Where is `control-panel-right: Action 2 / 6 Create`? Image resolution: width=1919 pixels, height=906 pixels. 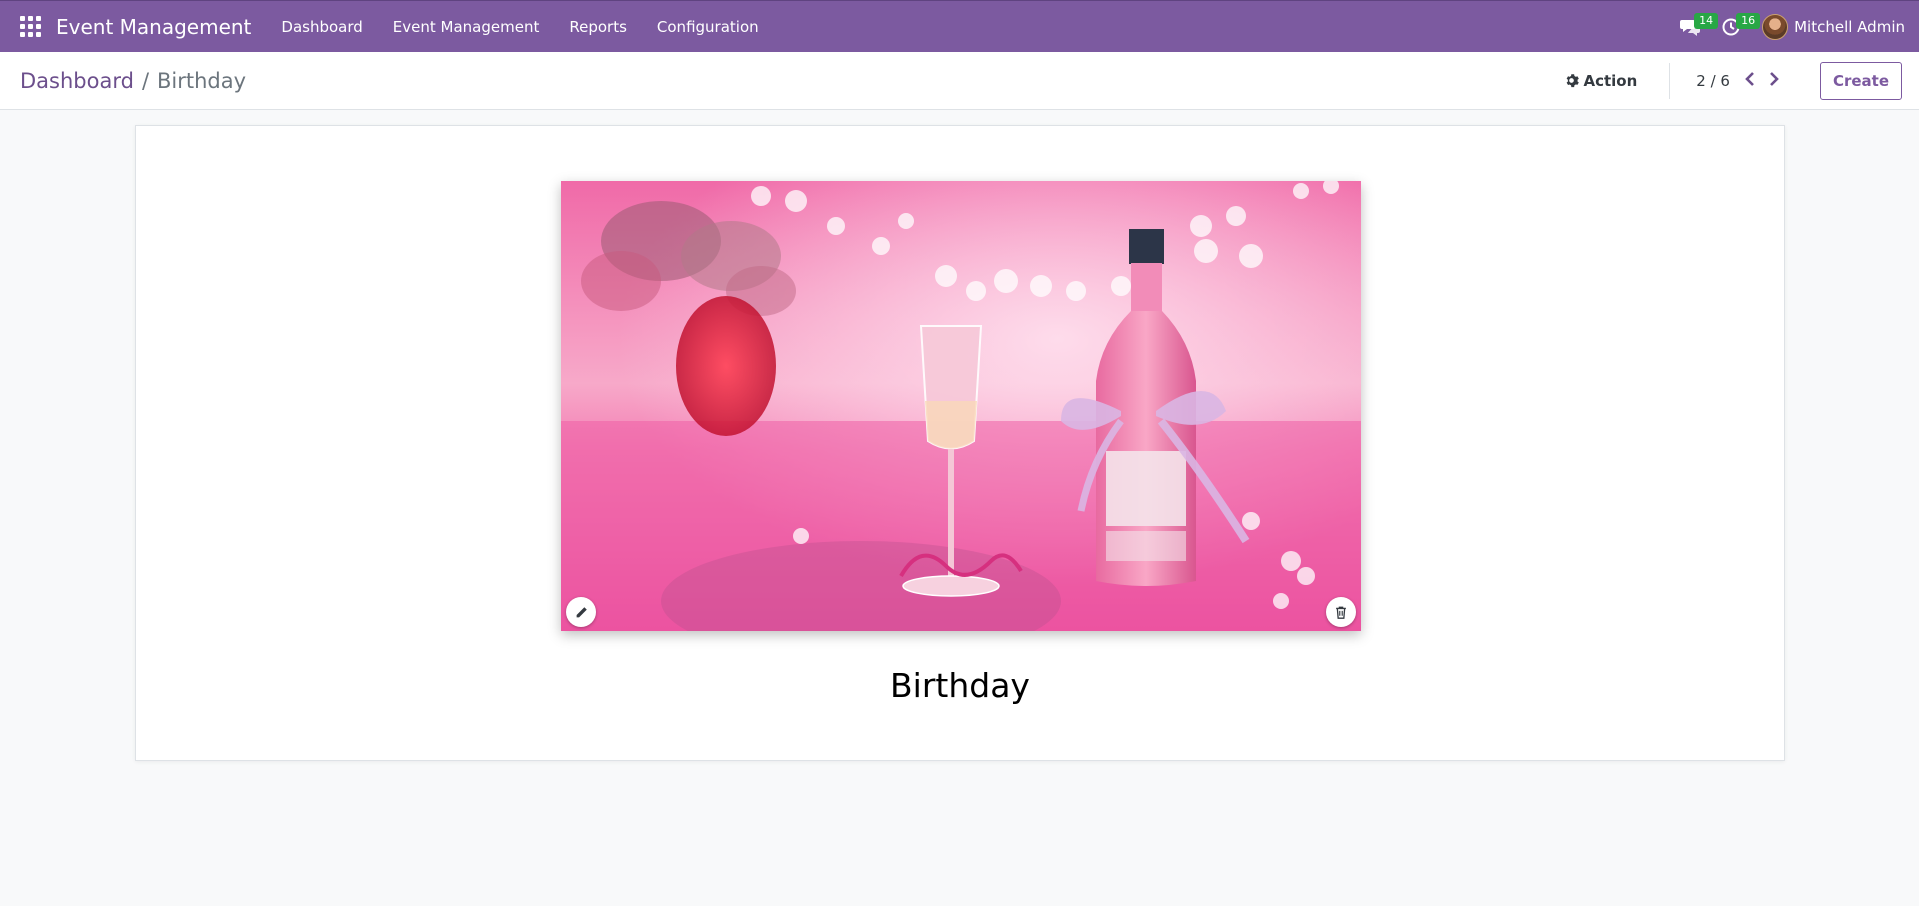
control-panel-right: Action 2 / 6 Create is located at coordinates (1741, 80).